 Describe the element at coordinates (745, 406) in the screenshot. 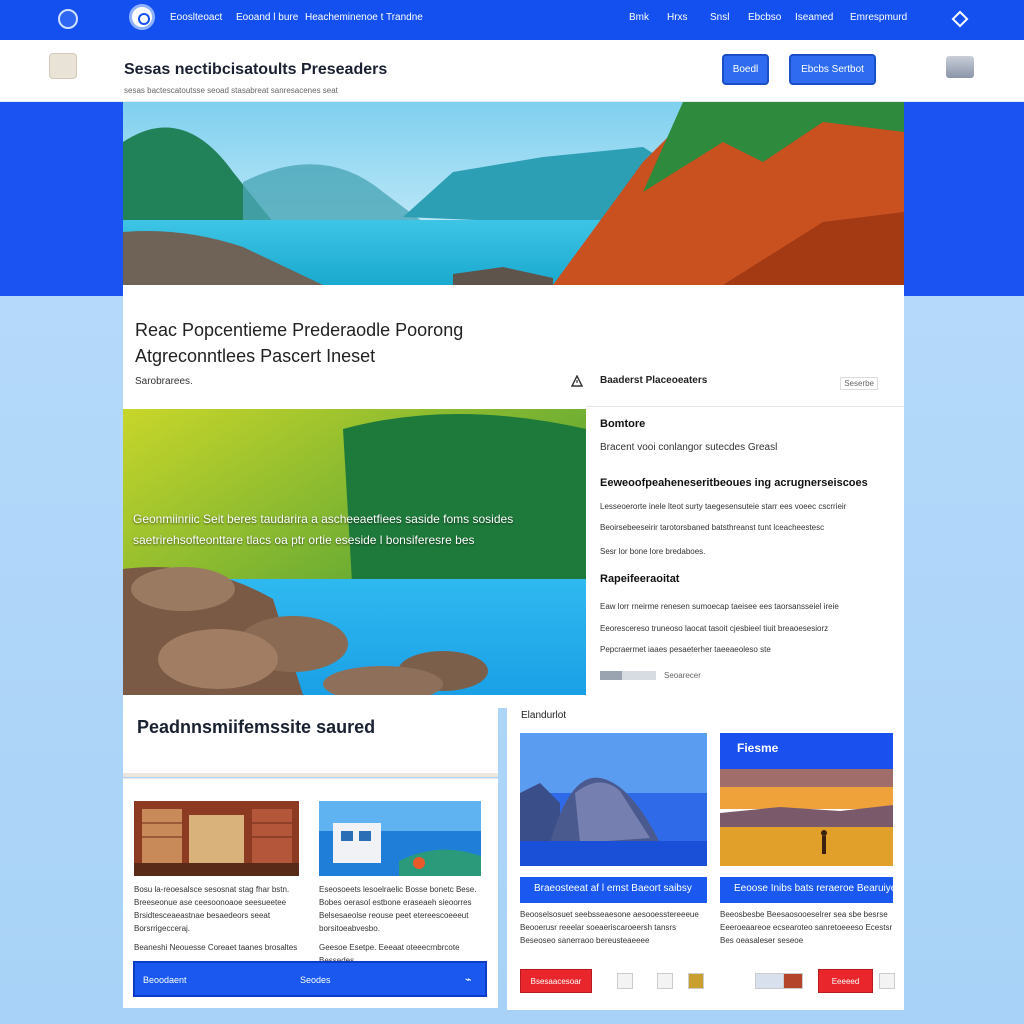

I see `divider` at that location.